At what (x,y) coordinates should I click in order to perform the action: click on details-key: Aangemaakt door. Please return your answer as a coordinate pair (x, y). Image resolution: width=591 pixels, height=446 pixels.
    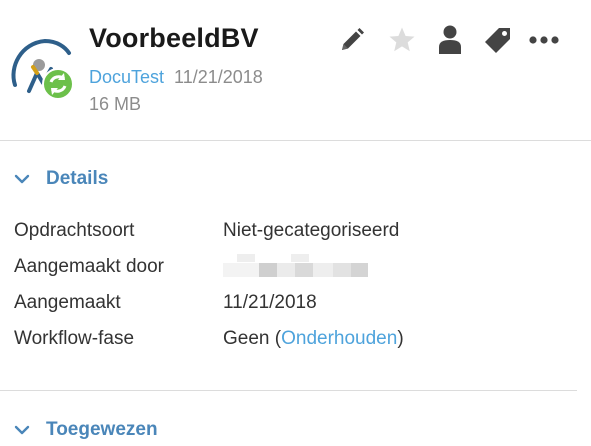
    Looking at the image, I should click on (89, 266).